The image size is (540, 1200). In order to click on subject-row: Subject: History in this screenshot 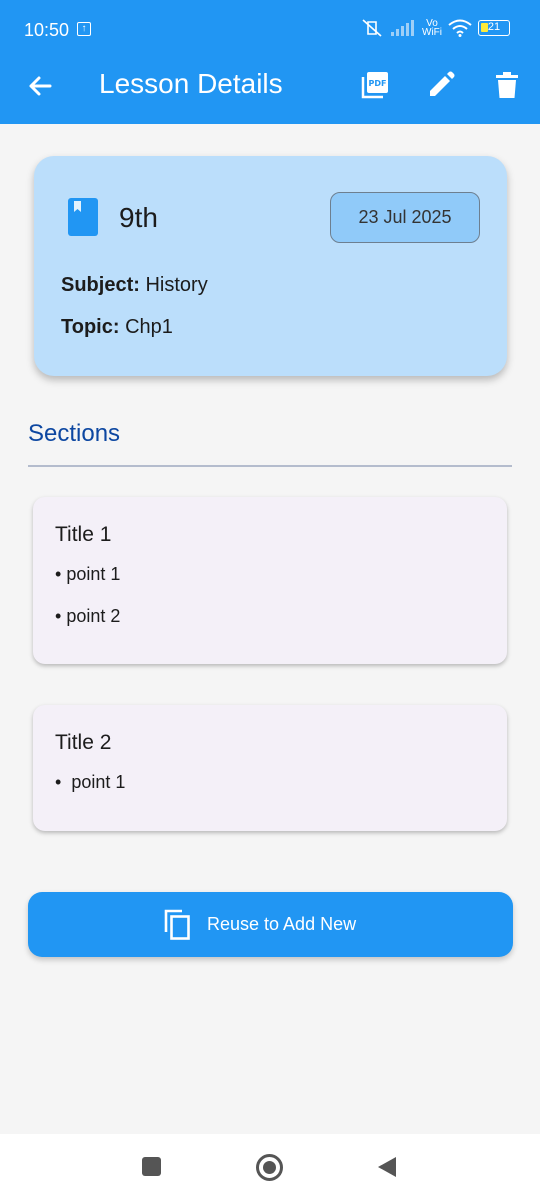, I will do `click(134, 285)`.